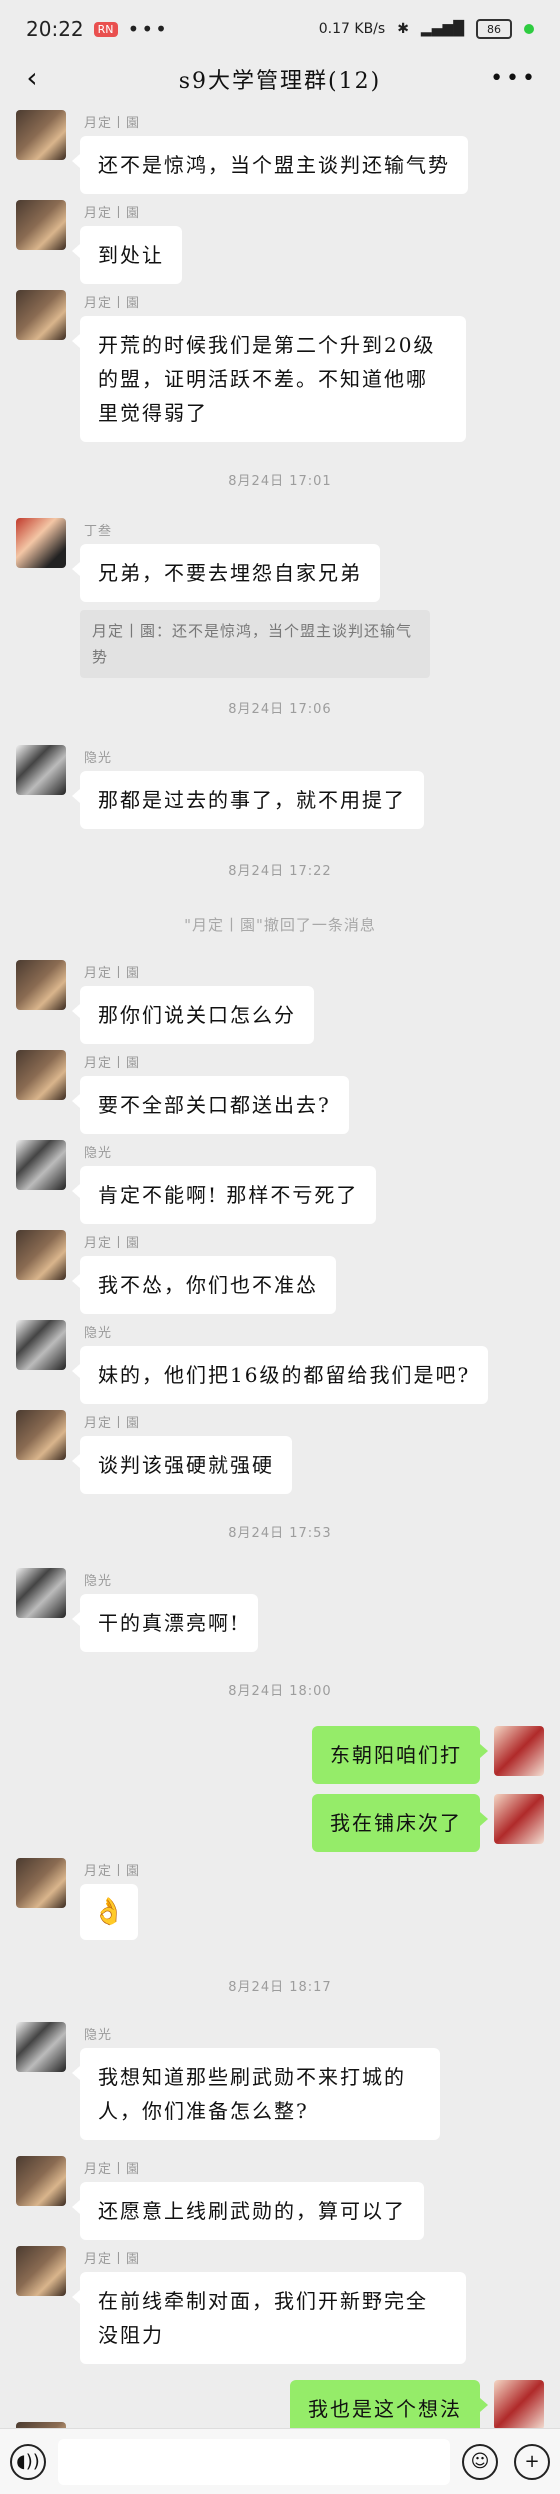  I want to click on timestamp: 8月24日 17:06, so click(280, 709).